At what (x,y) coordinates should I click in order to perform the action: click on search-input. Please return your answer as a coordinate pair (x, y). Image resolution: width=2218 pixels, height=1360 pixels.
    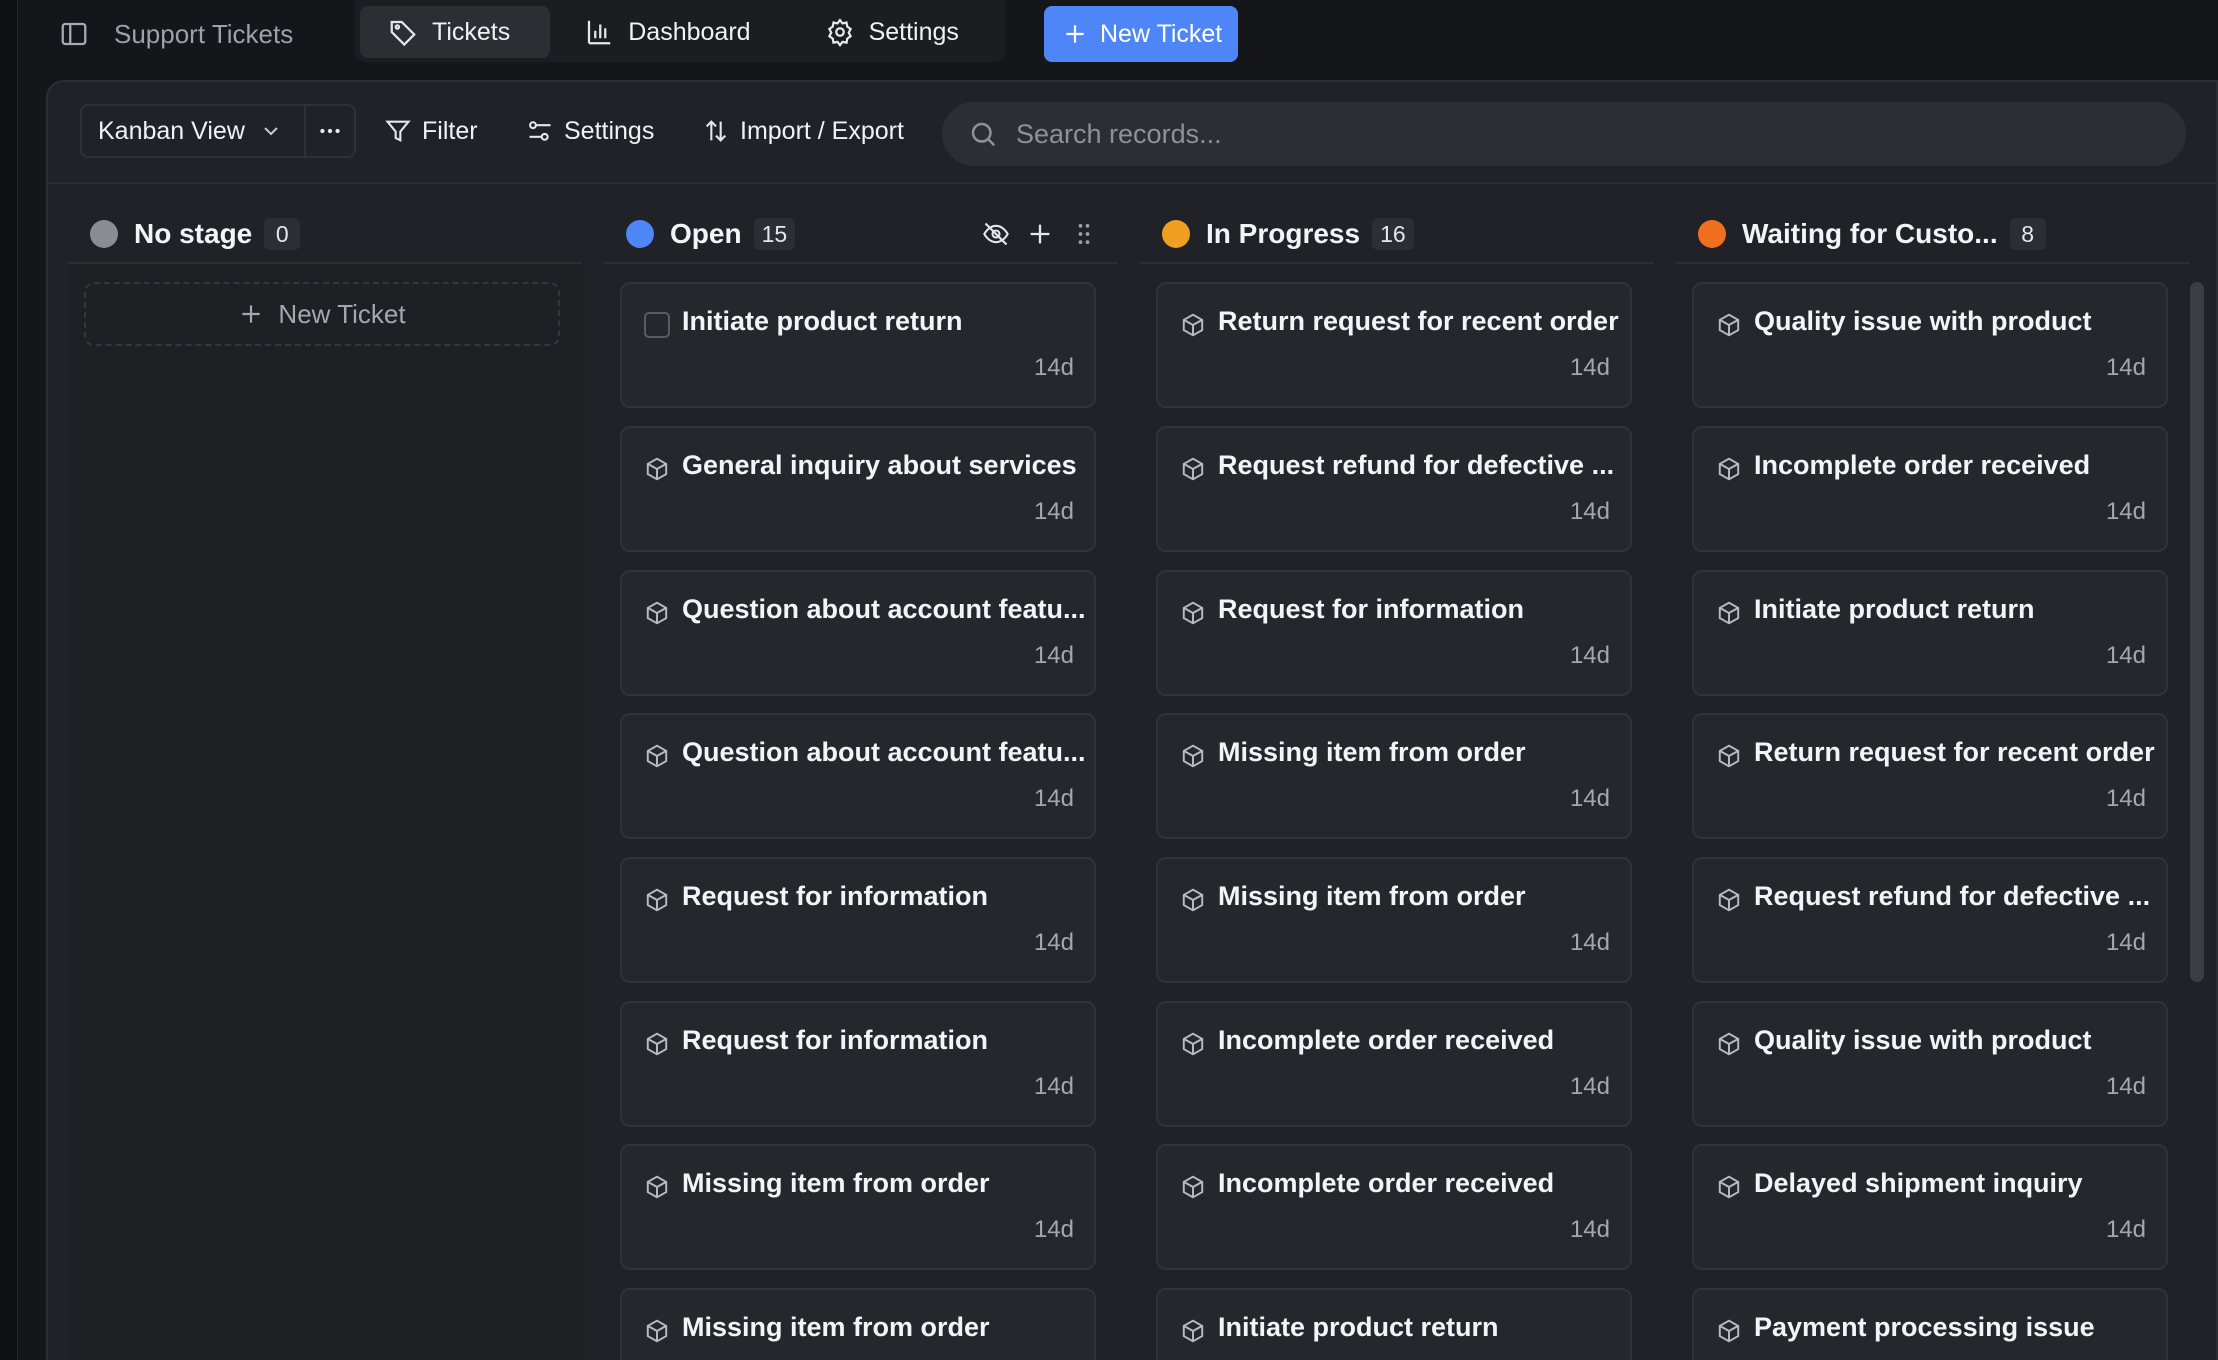
    Looking at the image, I should click on (1566, 134).